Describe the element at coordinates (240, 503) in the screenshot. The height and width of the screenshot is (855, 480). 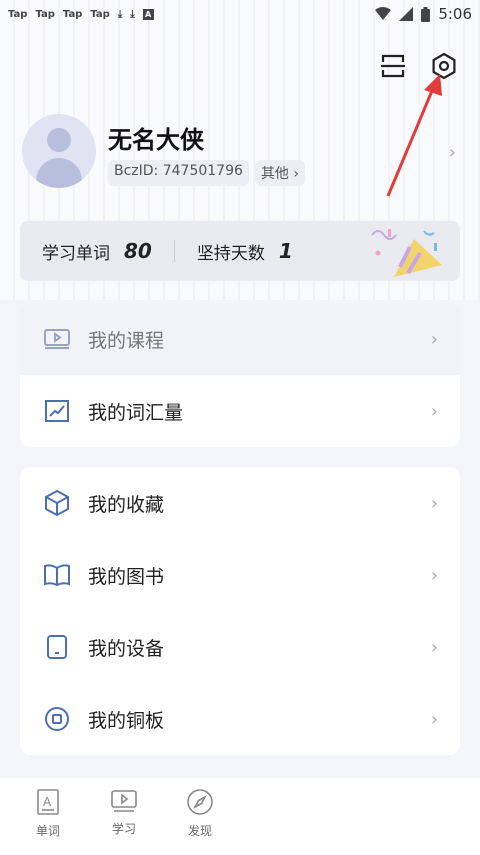
I see `menu-item-my-favorites: 我的收藏 ›` at that location.